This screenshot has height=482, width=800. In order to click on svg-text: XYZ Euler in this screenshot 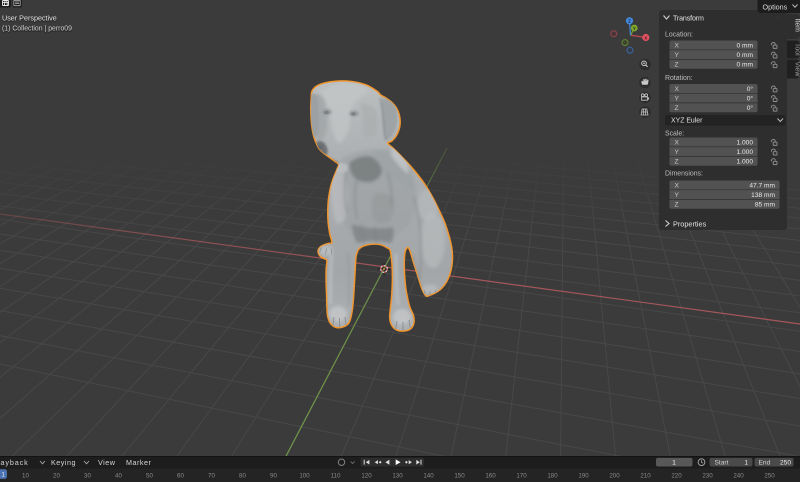, I will do `click(687, 121)`.